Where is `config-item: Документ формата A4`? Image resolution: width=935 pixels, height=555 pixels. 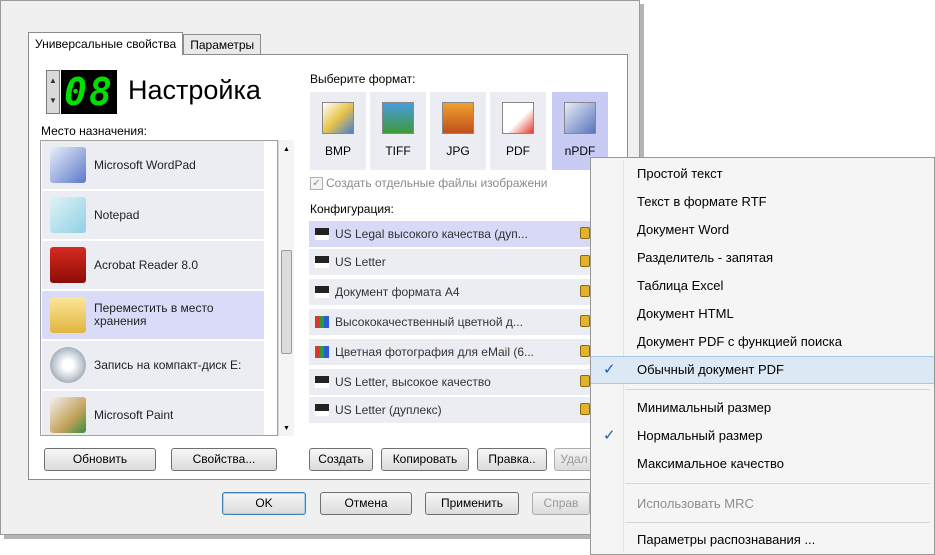
config-item: Документ формата A4 is located at coordinates (451, 292).